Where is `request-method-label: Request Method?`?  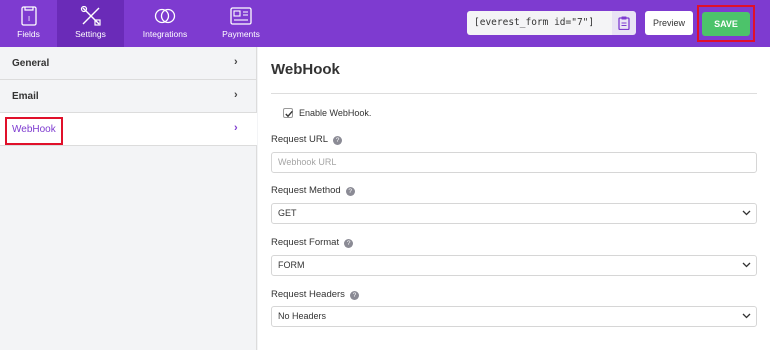 request-method-label: Request Method? is located at coordinates (313, 190).